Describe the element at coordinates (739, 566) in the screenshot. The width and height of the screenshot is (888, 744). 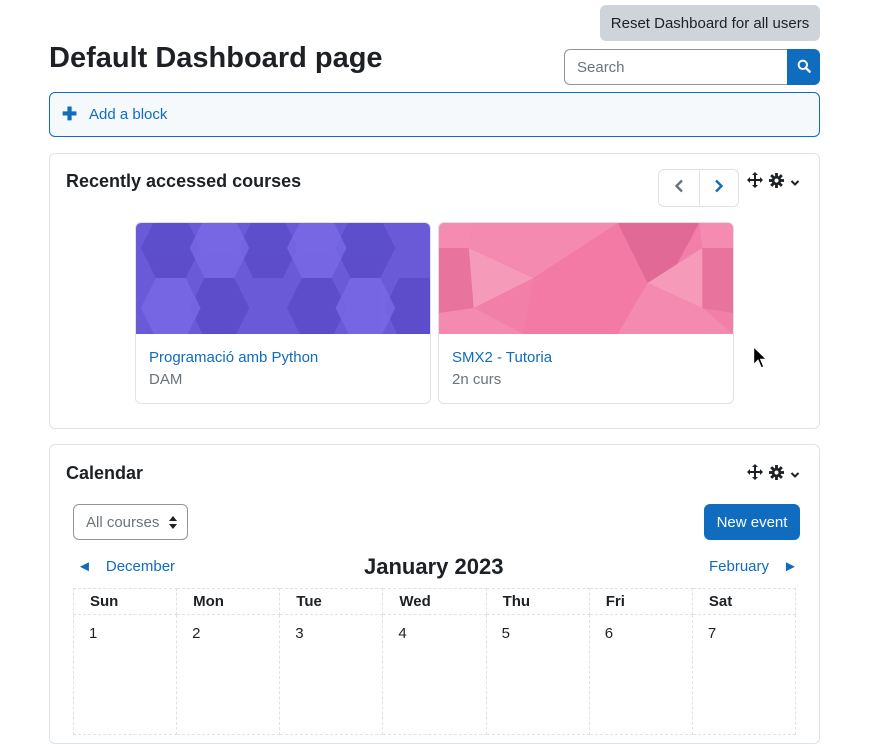
I see `next-month-label: February` at that location.